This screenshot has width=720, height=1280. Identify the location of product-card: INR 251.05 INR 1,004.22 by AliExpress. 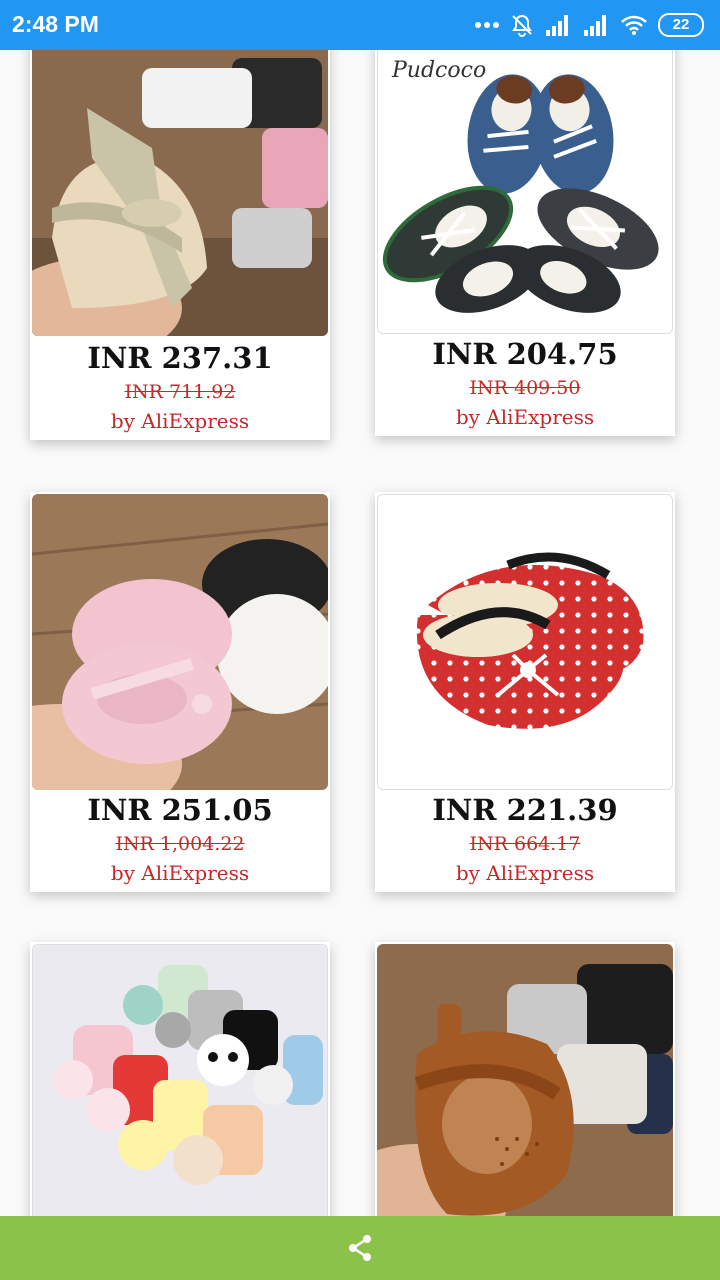
(180, 692).